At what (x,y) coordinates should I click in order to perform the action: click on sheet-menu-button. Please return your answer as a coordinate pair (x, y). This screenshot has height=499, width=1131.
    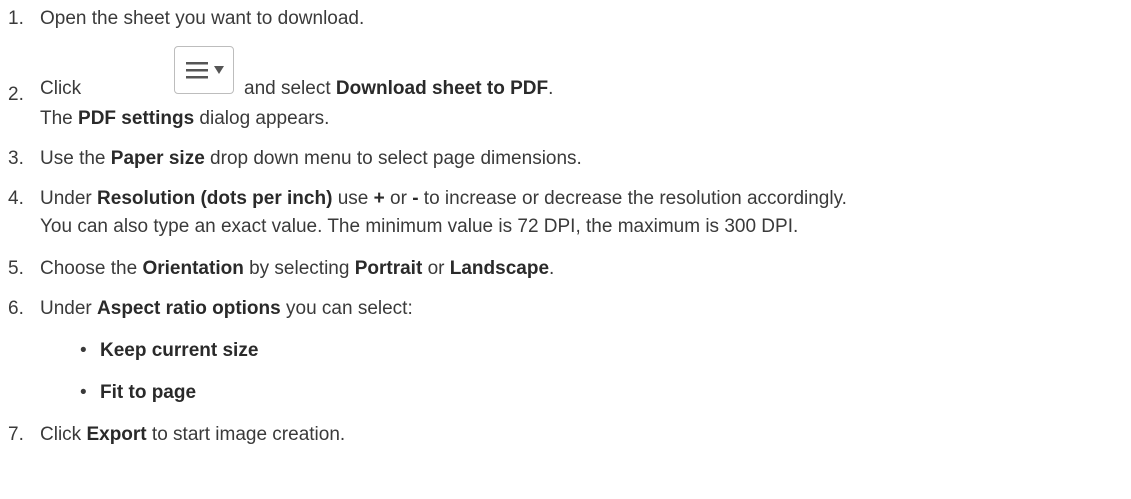
    Looking at the image, I should click on (204, 70).